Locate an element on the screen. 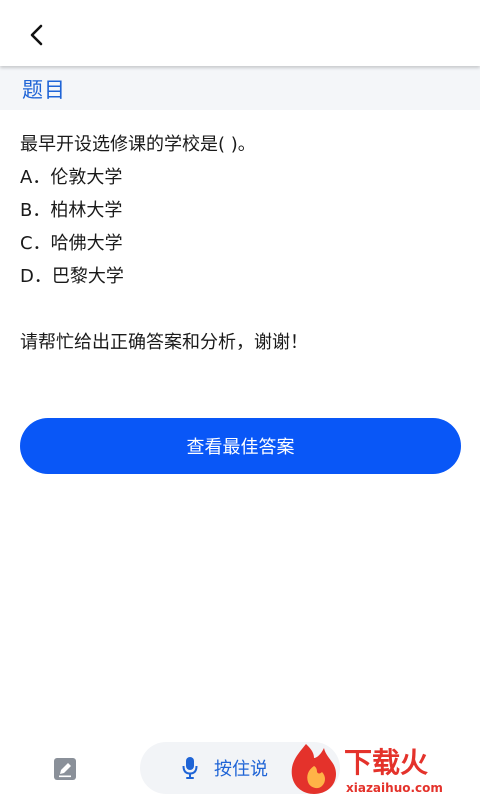 The width and height of the screenshot is (480, 804). hold-to-talk-label: 按住说 is located at coordinates (241, 769).